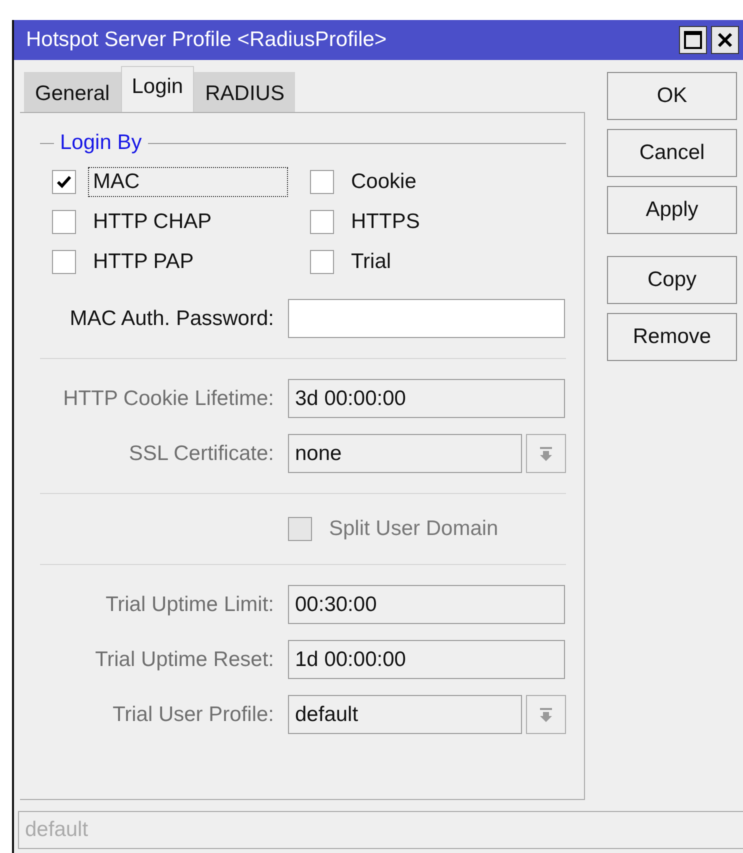 The height and width of the screenshot is (853, 743). I want to click on dialog-button: Copy, so click(672, 280).